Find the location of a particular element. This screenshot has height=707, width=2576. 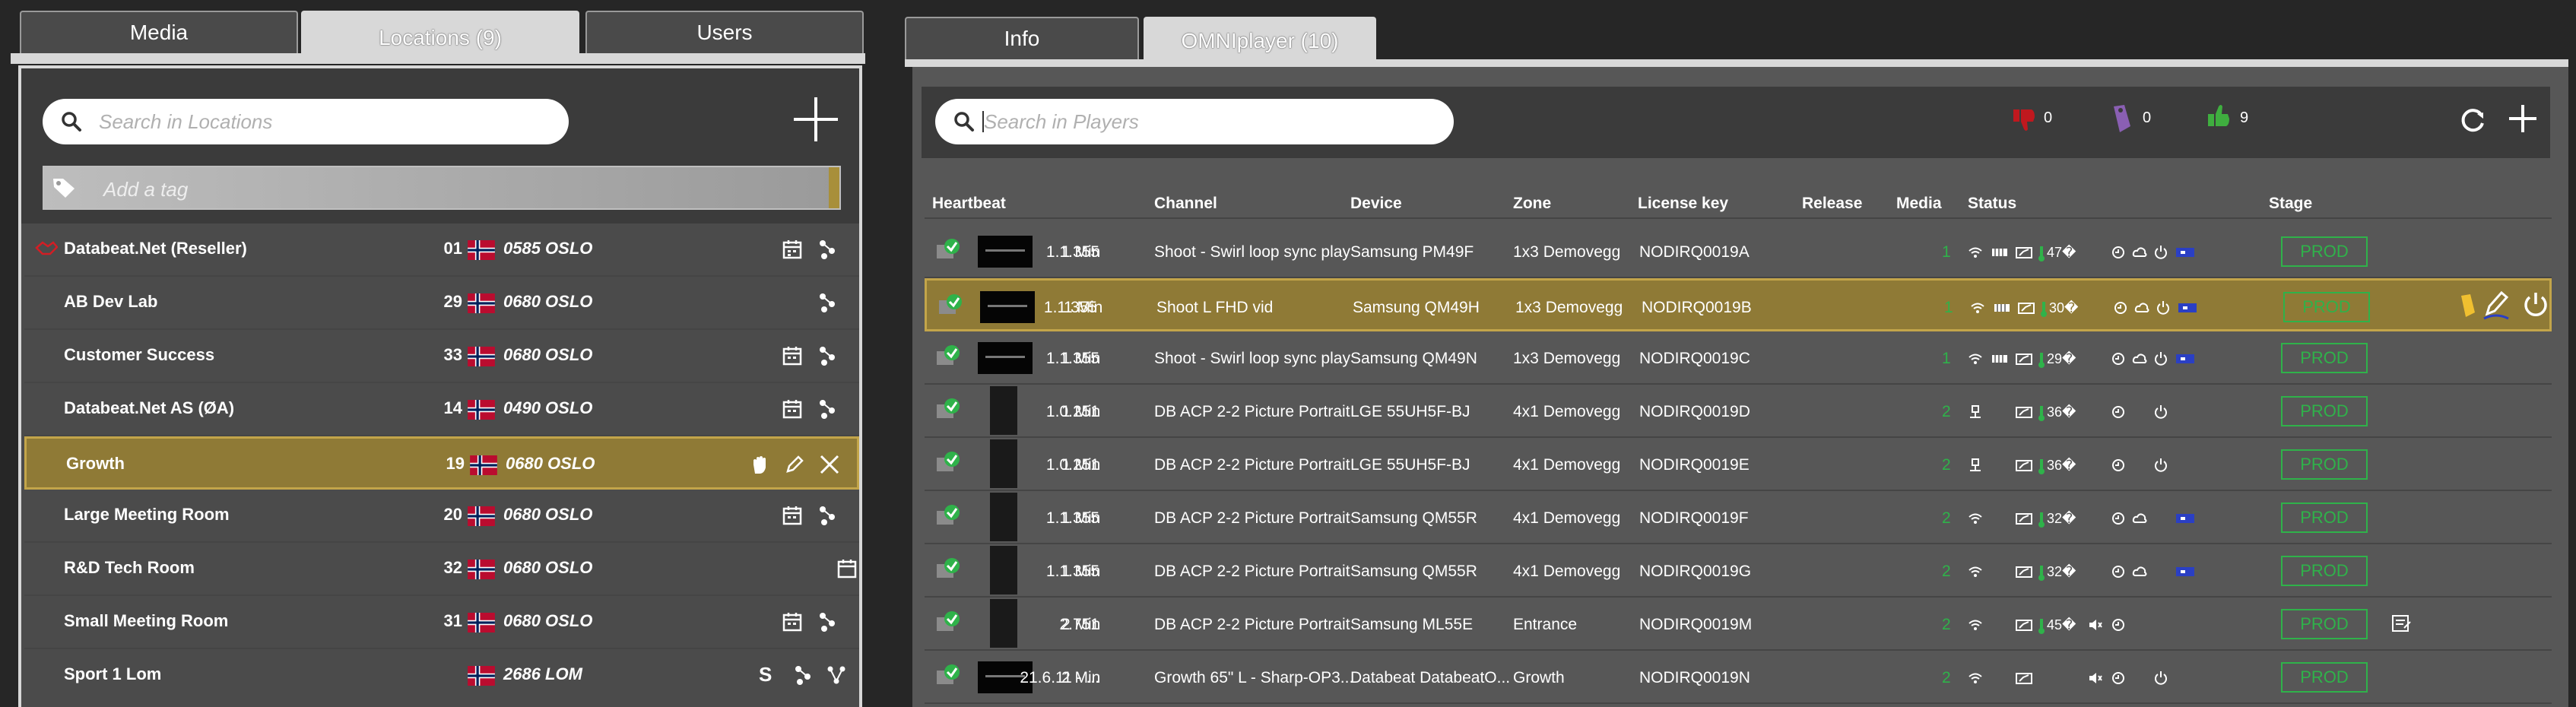

temperature-value: 45� is located at coordinates (2061, 624).